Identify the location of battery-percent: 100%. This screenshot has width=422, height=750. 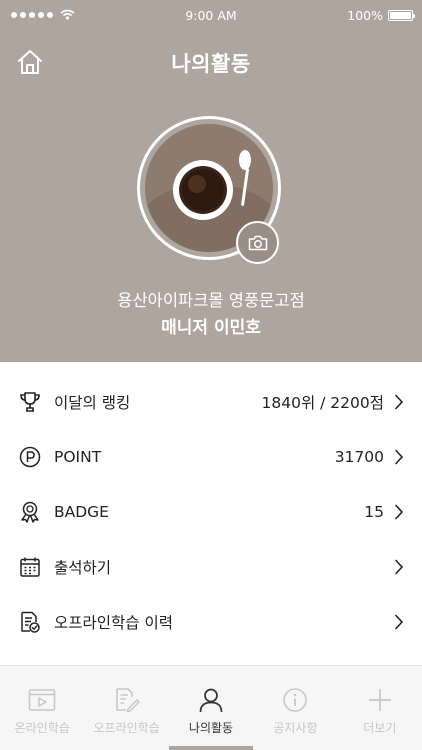
(365, 15).